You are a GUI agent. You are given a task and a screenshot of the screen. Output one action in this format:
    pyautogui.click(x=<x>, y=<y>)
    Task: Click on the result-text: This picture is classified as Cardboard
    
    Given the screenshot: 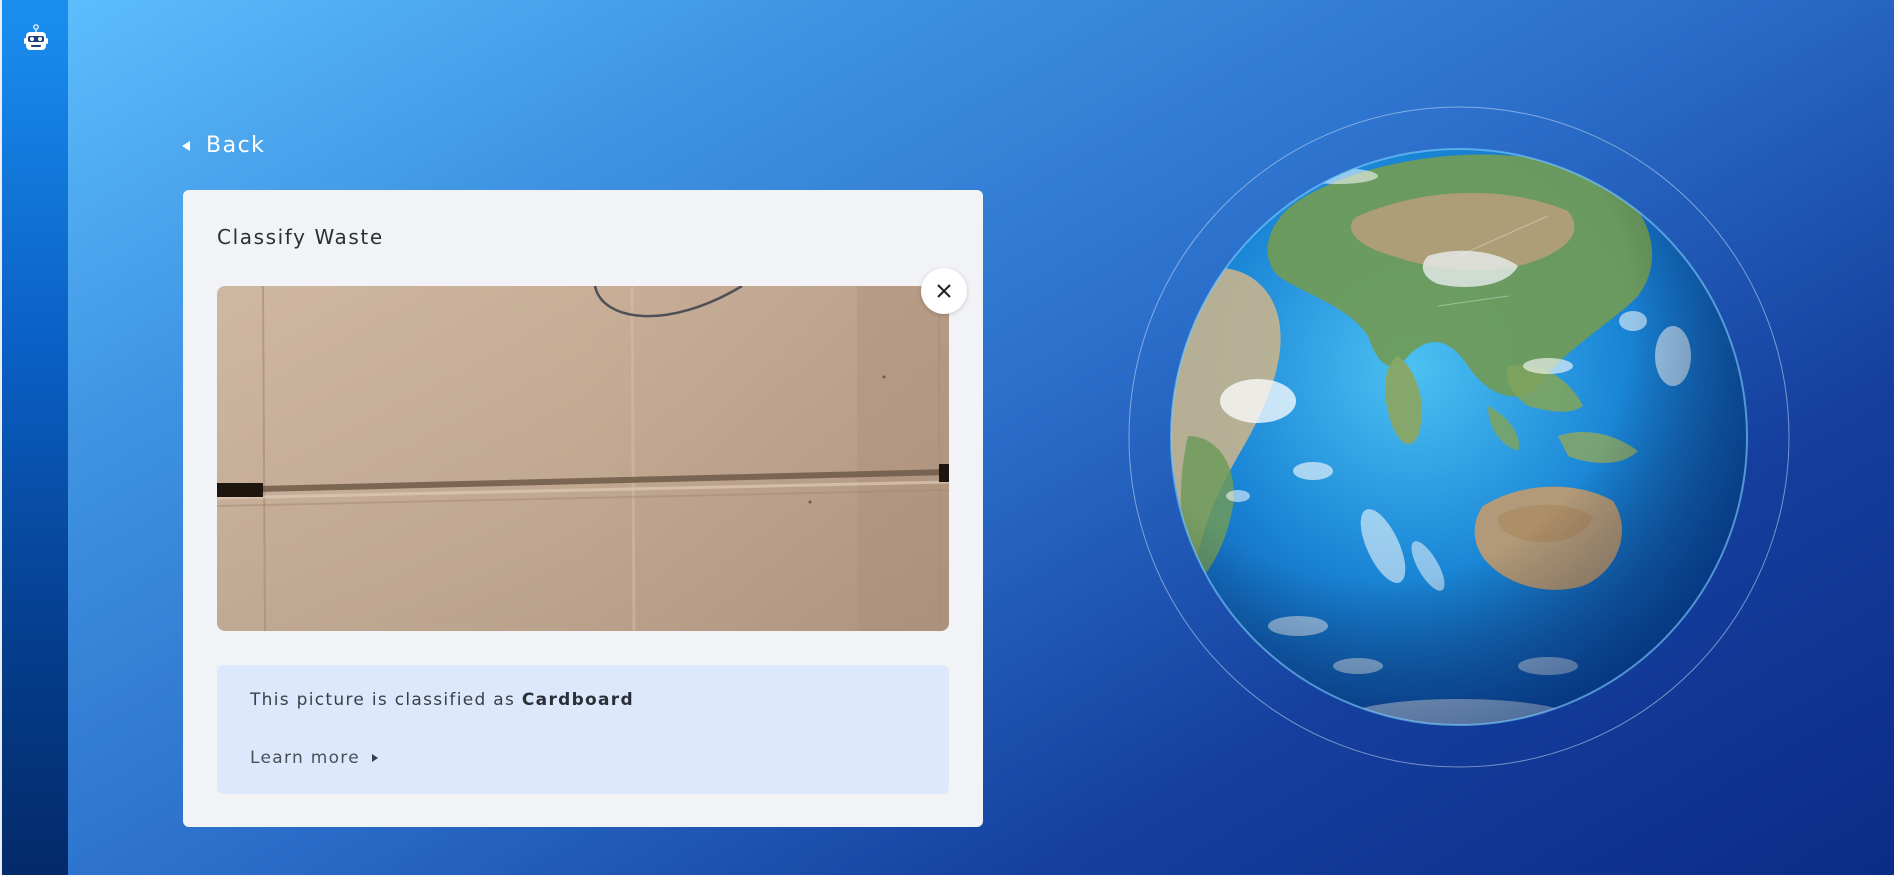 What is the action you would take?
    pyautogui.click(x=442, y=700)
    